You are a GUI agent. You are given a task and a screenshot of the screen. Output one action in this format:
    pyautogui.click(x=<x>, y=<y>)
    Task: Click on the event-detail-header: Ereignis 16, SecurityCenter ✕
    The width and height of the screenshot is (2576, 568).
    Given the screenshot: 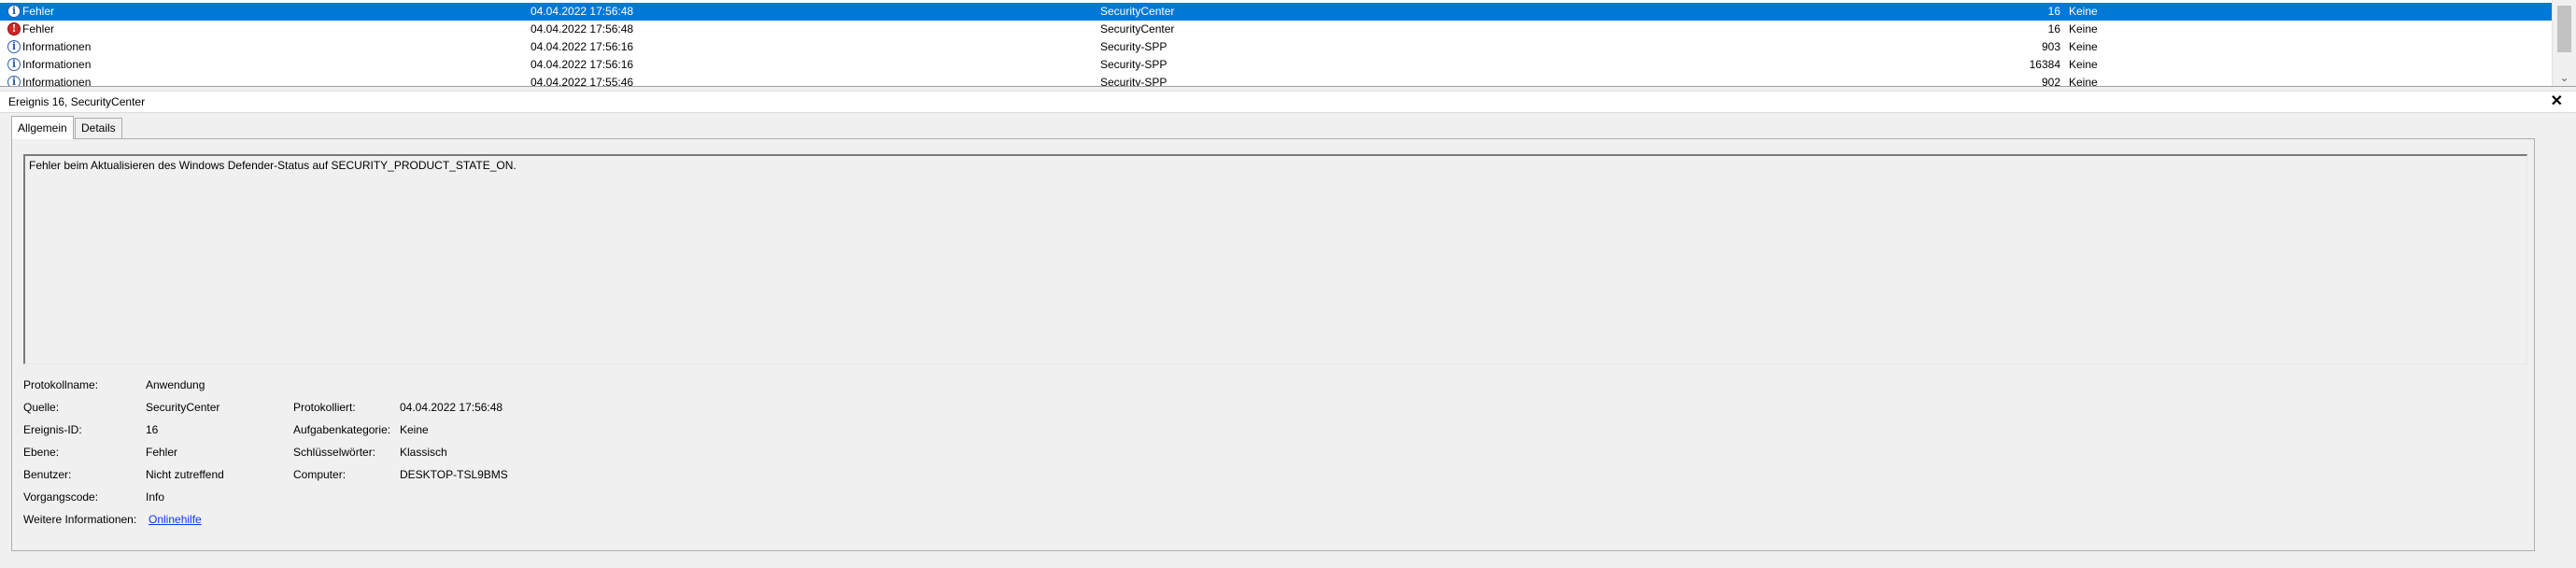 What is the action you would take?
    pyautogui.click(x=1288, y=102)
    